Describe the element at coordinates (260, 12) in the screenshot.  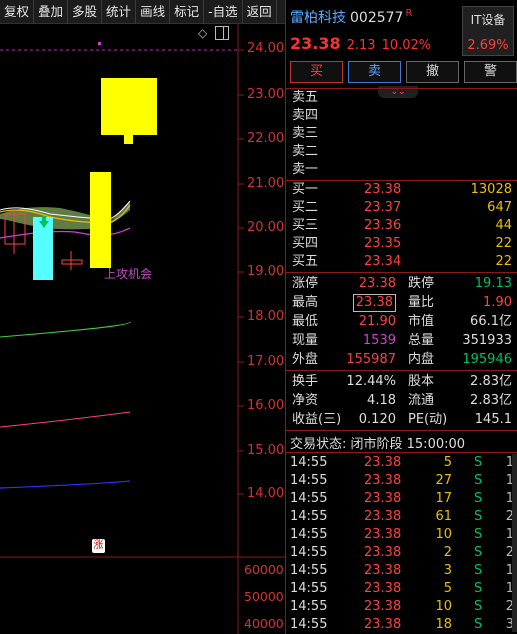
I see `toolbar-back-button: 返回` at that location.